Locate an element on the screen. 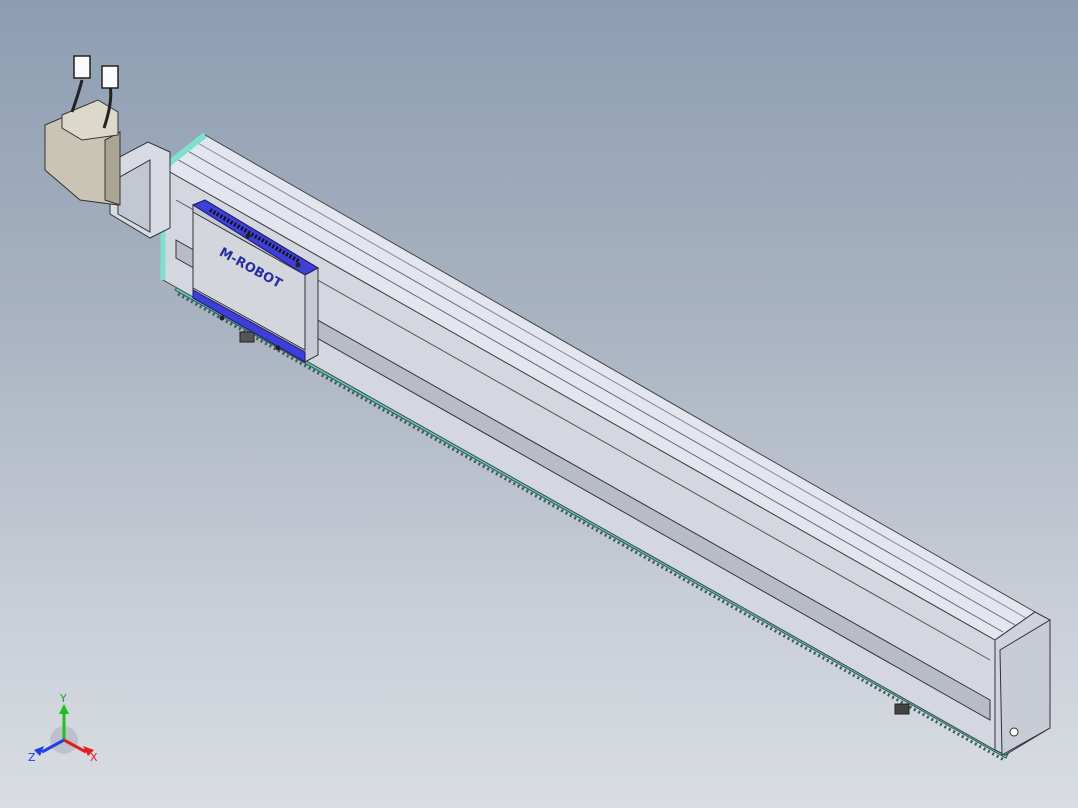  y-axis-label: Y is located at coordinates (63, 698).